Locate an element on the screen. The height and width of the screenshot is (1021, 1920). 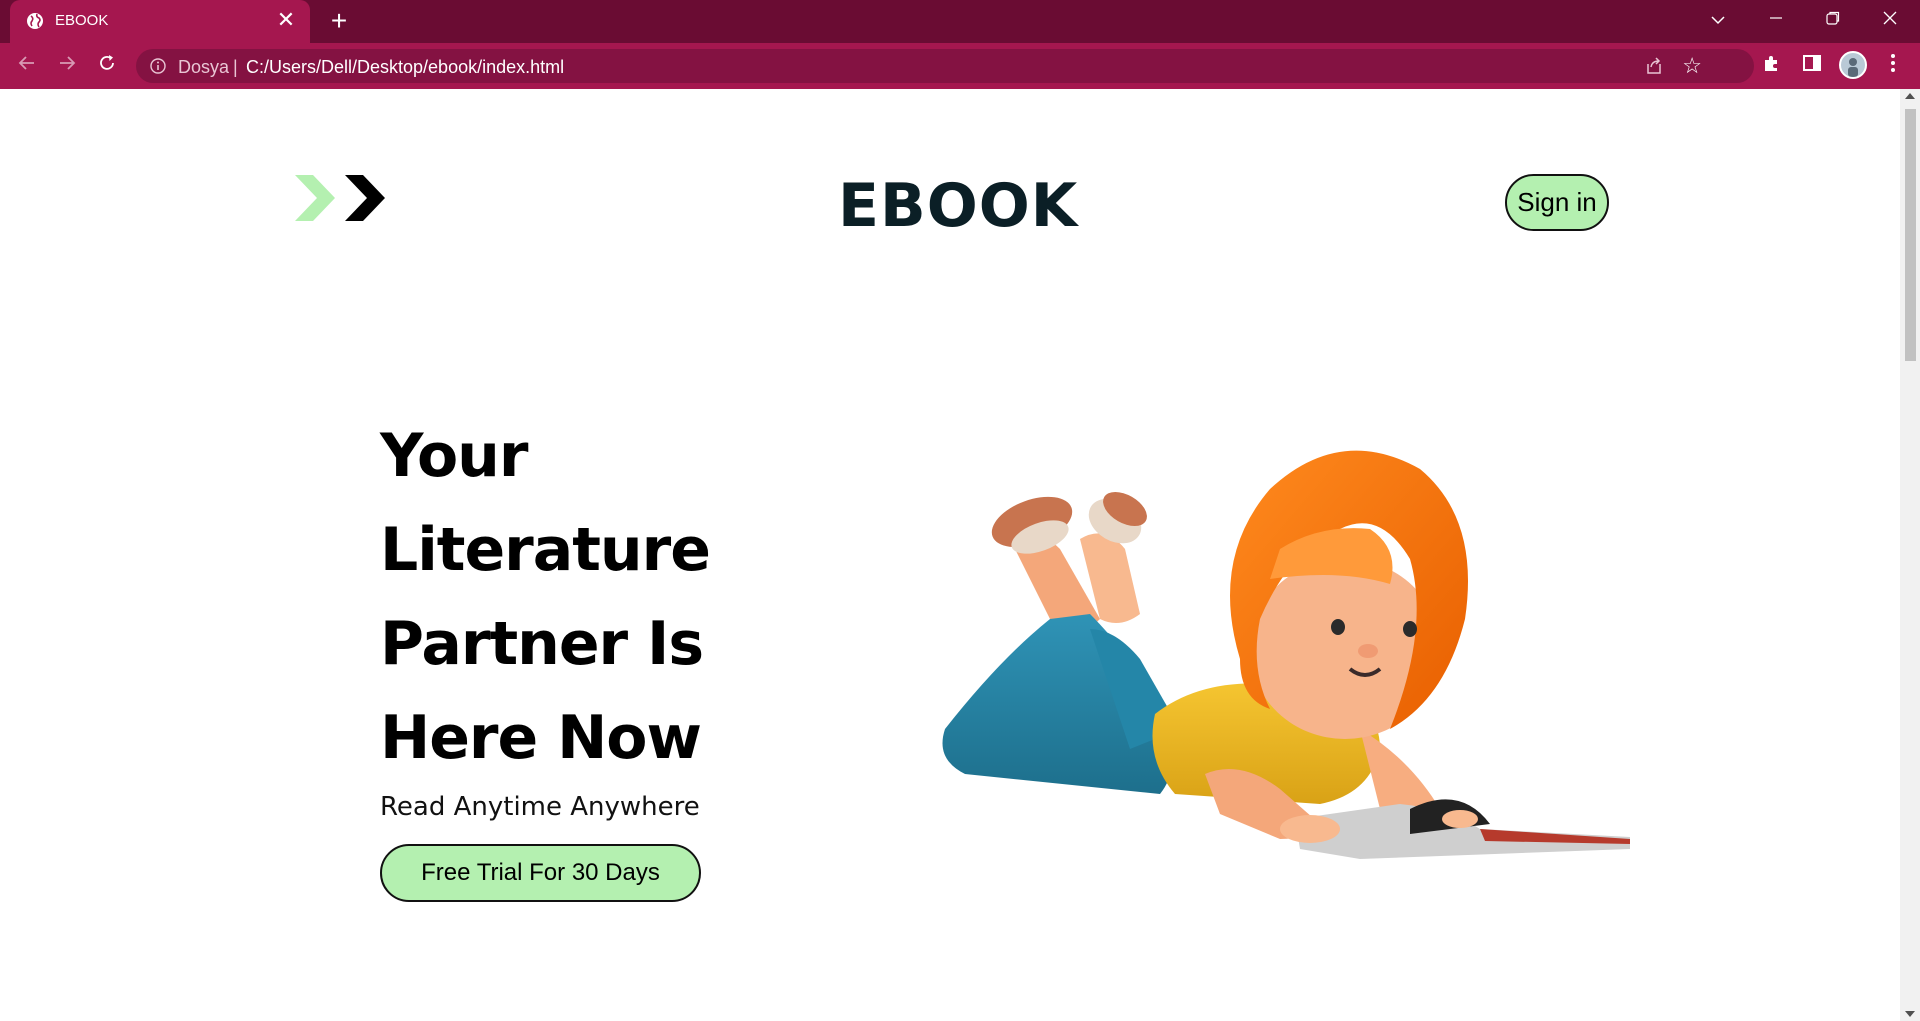
side-panel-icon is located at coordinates (1812, 66).